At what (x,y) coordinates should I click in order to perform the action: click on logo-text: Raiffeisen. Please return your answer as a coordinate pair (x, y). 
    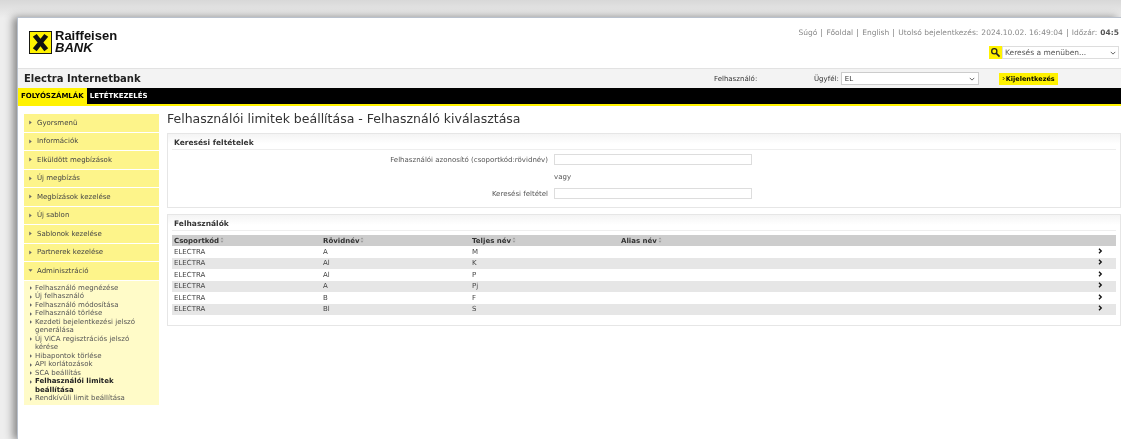
    Looking at the image, I should click on (86, 36).